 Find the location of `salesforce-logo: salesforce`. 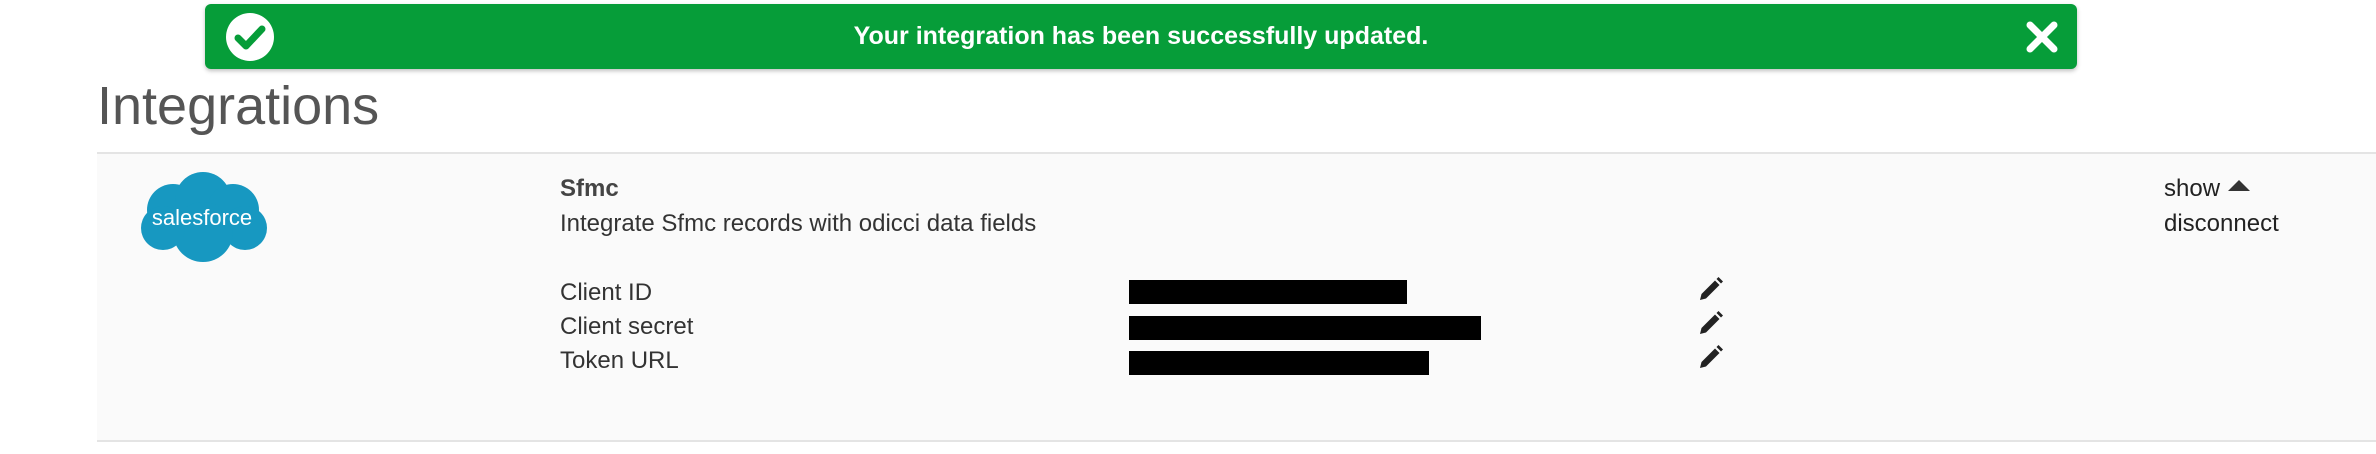

salesforce-logo: salesforce is located at coordinates (204, 217).